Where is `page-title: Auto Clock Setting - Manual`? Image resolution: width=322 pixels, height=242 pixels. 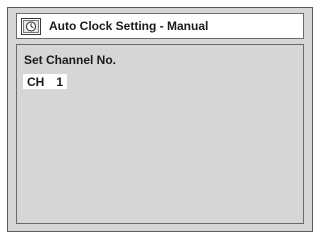 page-title: Auto Clock Setting - Manual is located at coordinates (129, 26).